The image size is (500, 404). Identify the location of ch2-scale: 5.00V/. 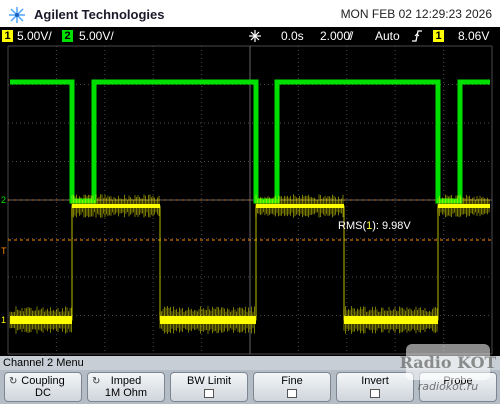
(96, 36).